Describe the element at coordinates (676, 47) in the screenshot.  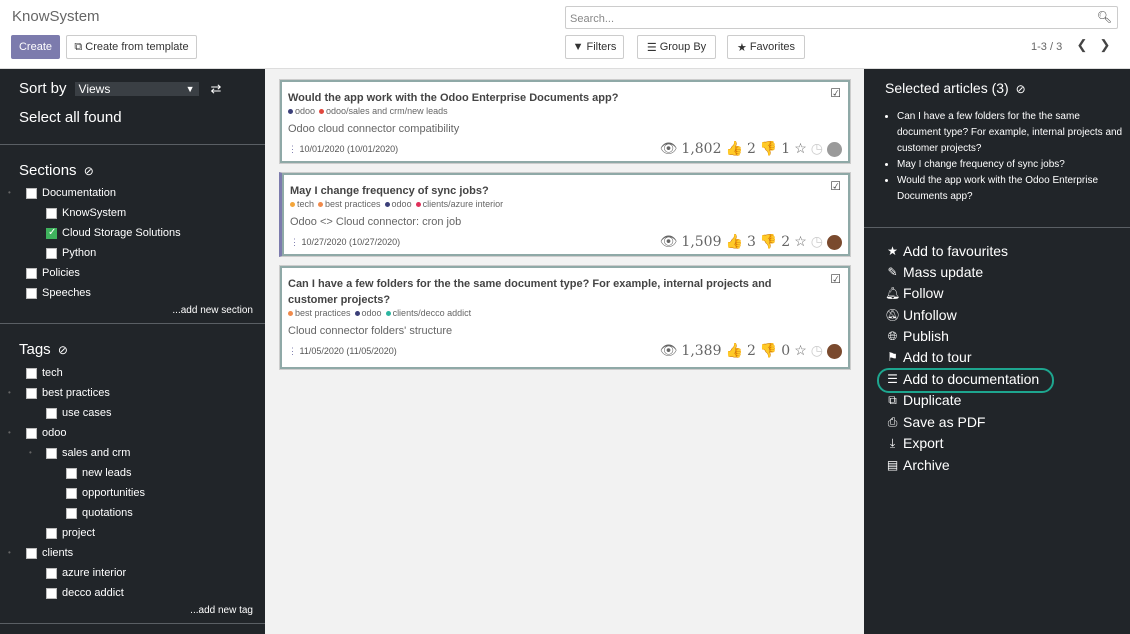
I see `group-by-button: ☰ Group By` at that location.